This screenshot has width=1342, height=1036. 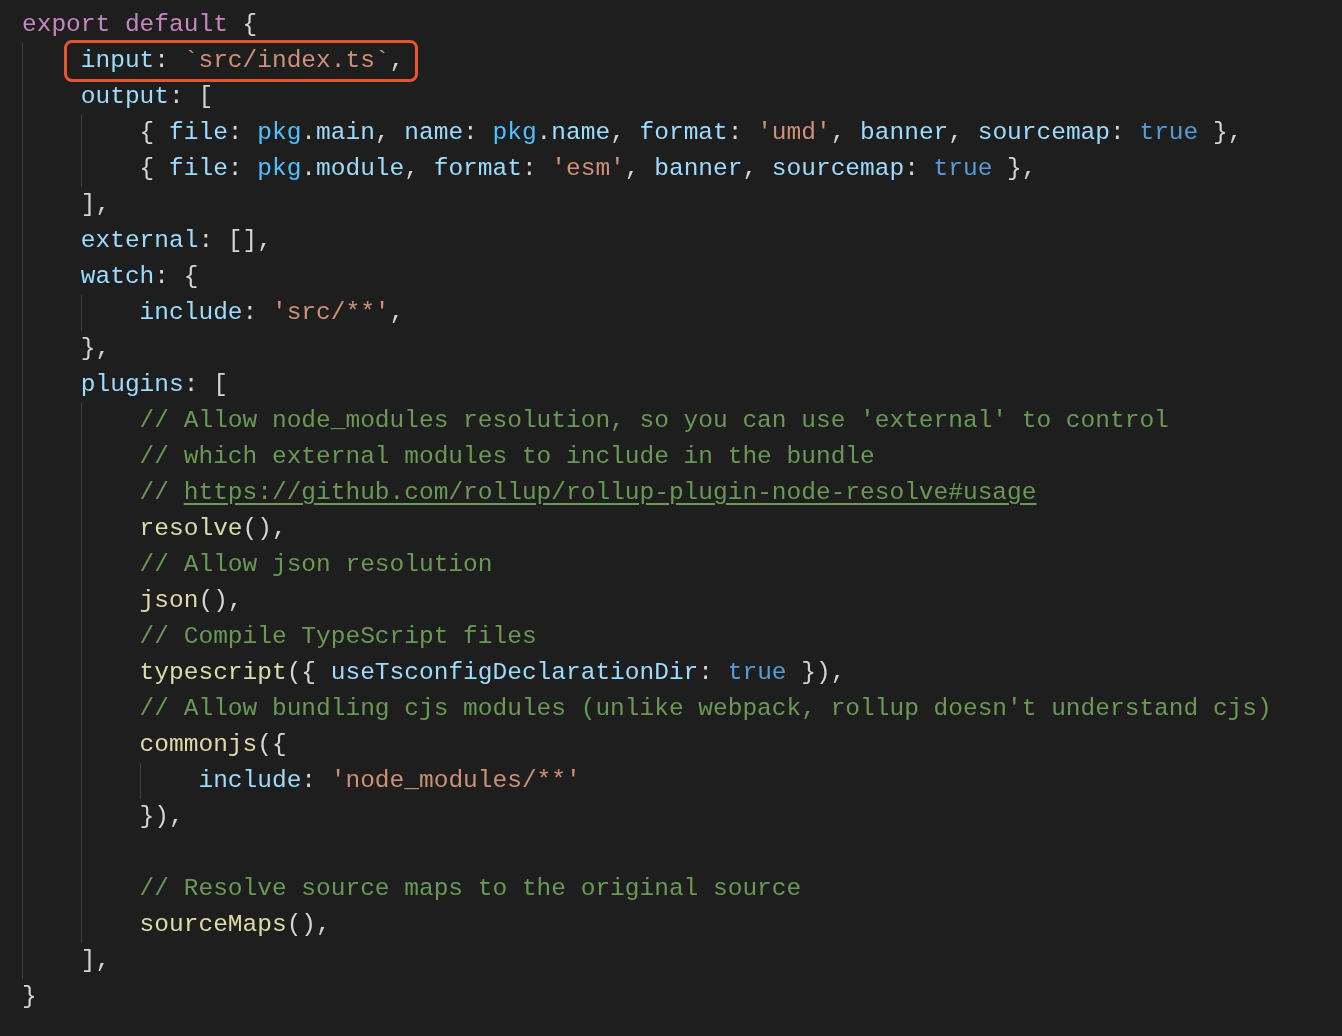 I want to click on code-line: typescript({ useTsconfigDeclarationDir: true }),, so click(x=492, y=673).